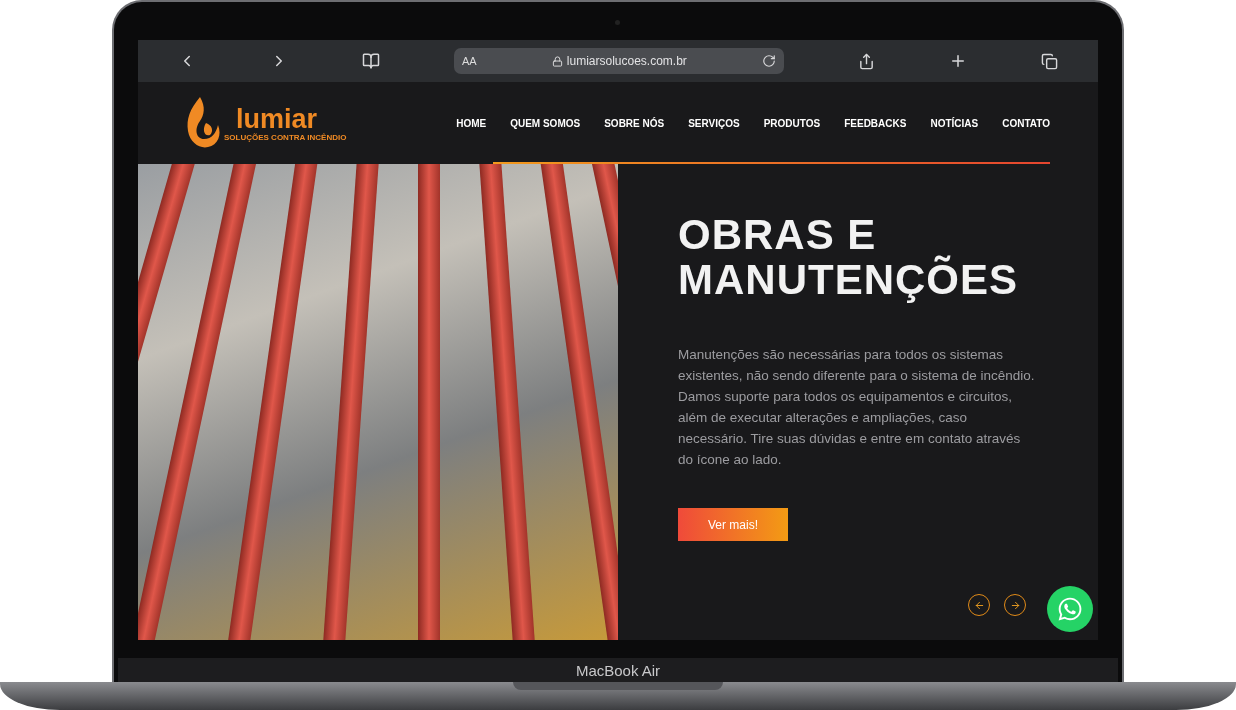 The image size is (1236, 710). I want to click on reload-icon, so click(769, 61).